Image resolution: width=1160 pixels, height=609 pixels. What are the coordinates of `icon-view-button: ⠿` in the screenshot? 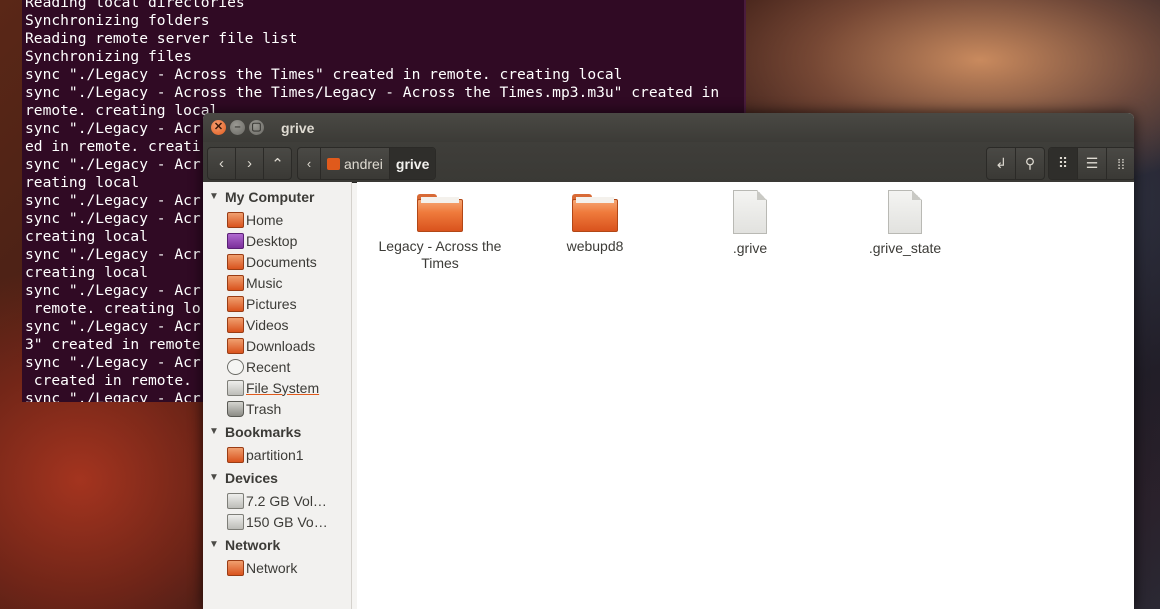 It's located at (1063, 163).